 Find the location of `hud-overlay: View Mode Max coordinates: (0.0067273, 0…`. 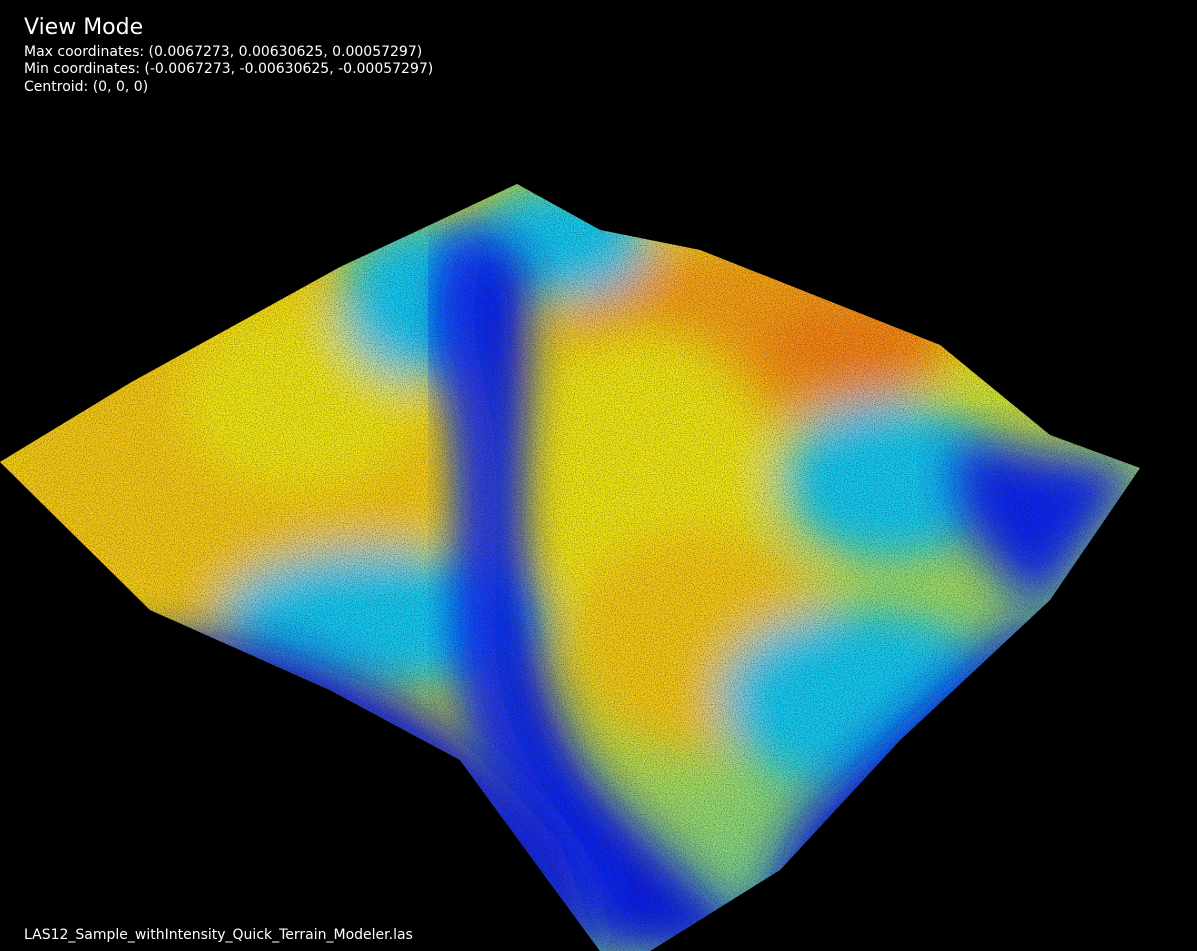

hud-overlay: View Mode Max coordinates: (0.0067273, 0… is located at coordinates (228, 55).